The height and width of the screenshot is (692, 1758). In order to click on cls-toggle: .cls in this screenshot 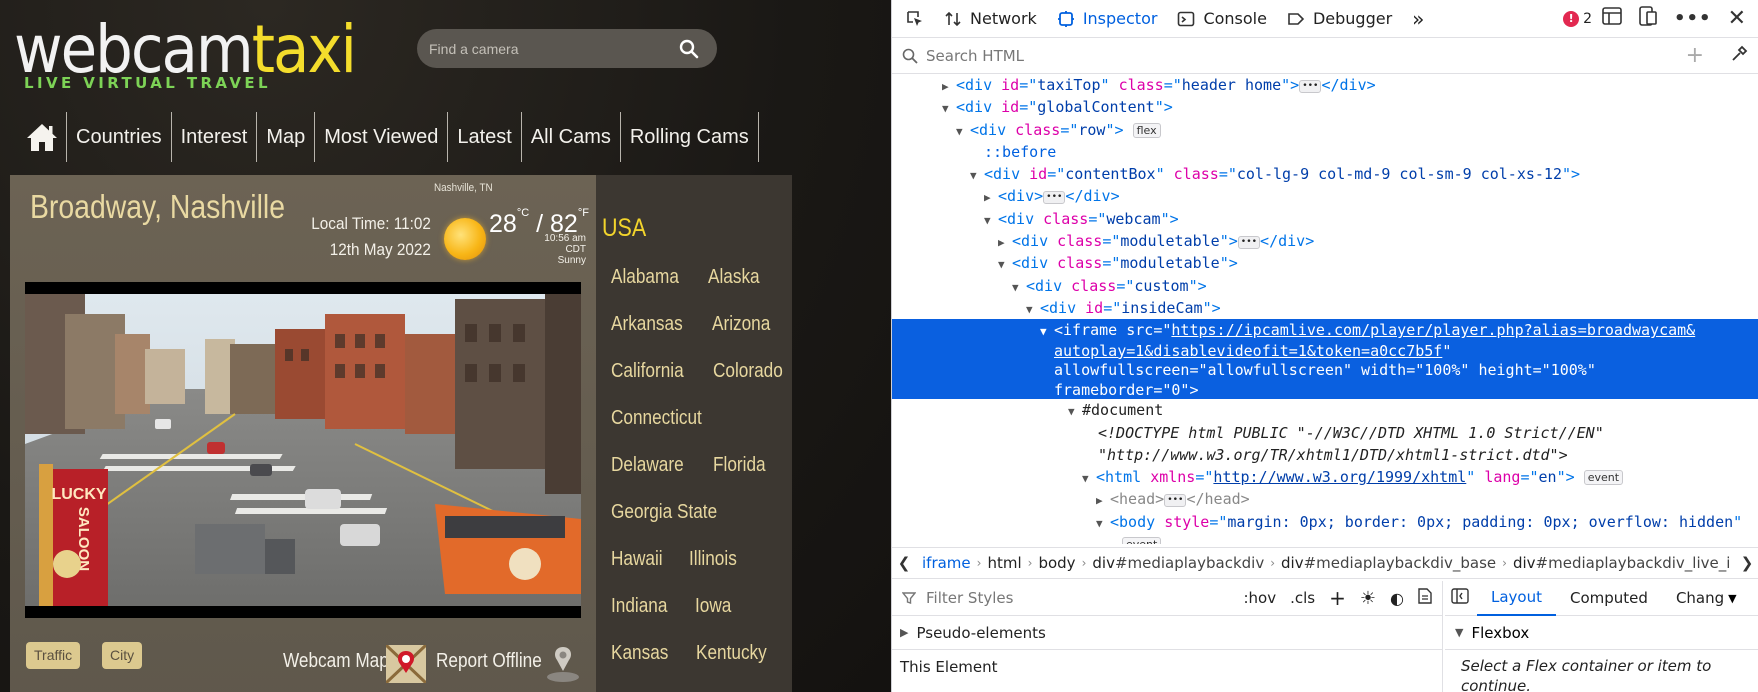, I will do `click(1302, 598)`.